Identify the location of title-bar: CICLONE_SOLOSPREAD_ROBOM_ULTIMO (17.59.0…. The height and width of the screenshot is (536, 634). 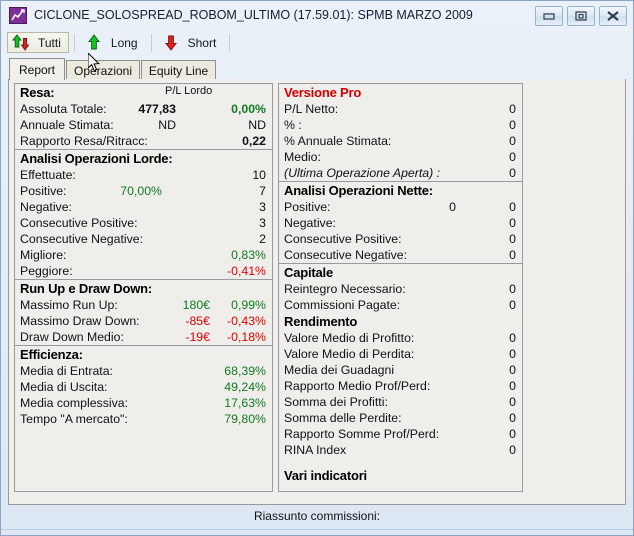
(317, 15).